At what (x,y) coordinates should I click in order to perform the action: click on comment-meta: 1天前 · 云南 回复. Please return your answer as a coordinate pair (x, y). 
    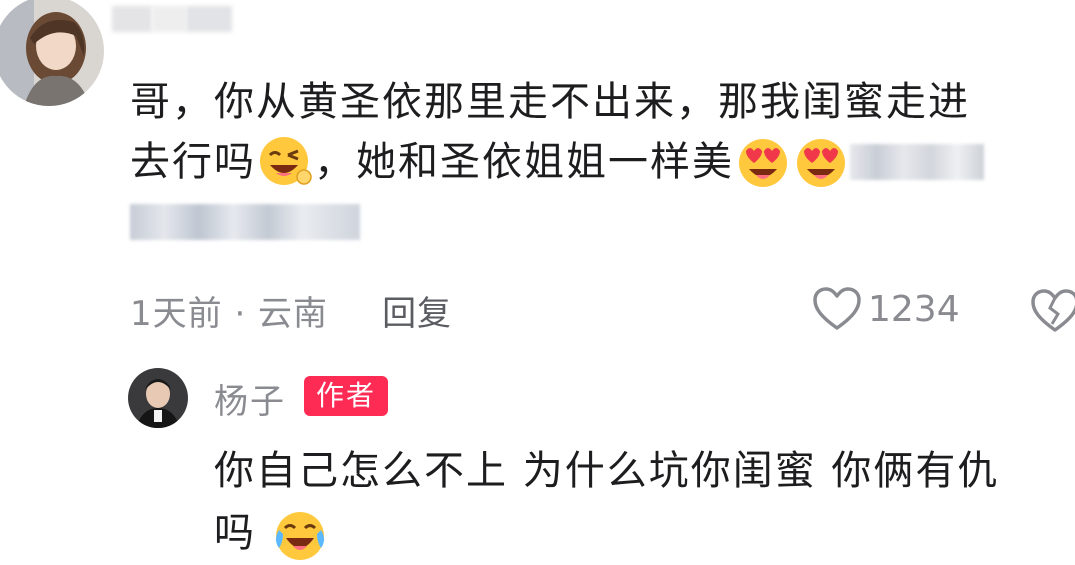
    Looking at the image, I should click on (291, 310).